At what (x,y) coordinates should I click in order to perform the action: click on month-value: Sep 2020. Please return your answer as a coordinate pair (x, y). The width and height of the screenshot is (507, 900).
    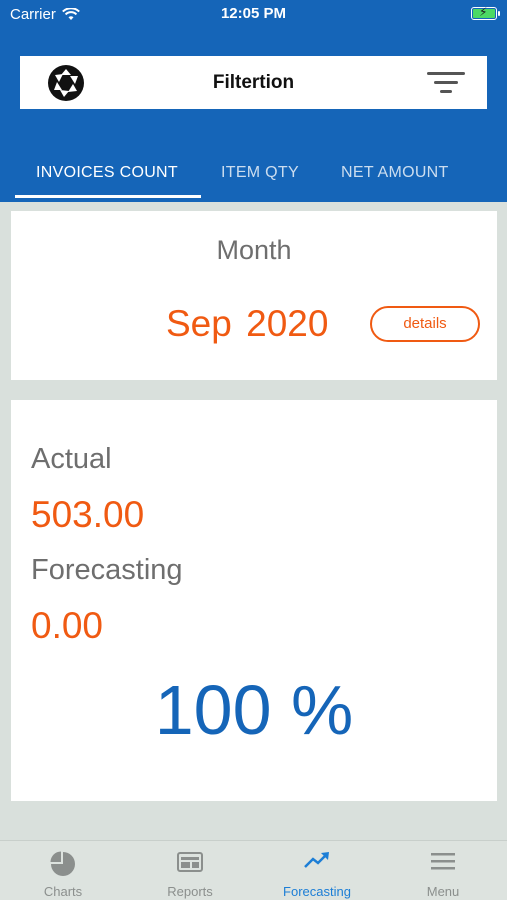
    Looking at the image, I should click on (247, 324).